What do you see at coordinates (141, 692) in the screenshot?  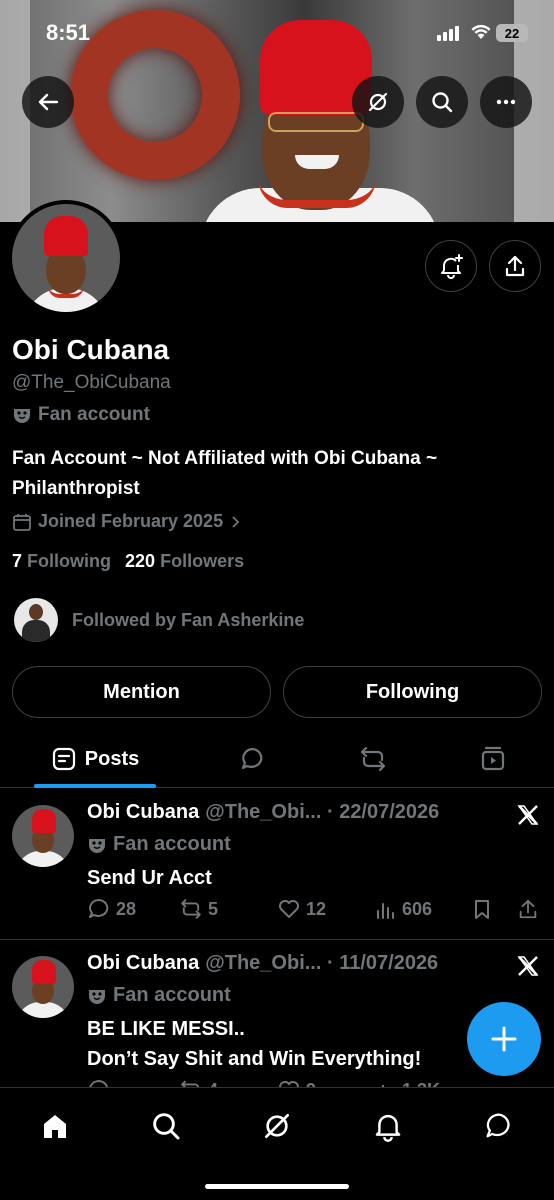 I see `mention-button: Mention` at bounding box center [141, 692].